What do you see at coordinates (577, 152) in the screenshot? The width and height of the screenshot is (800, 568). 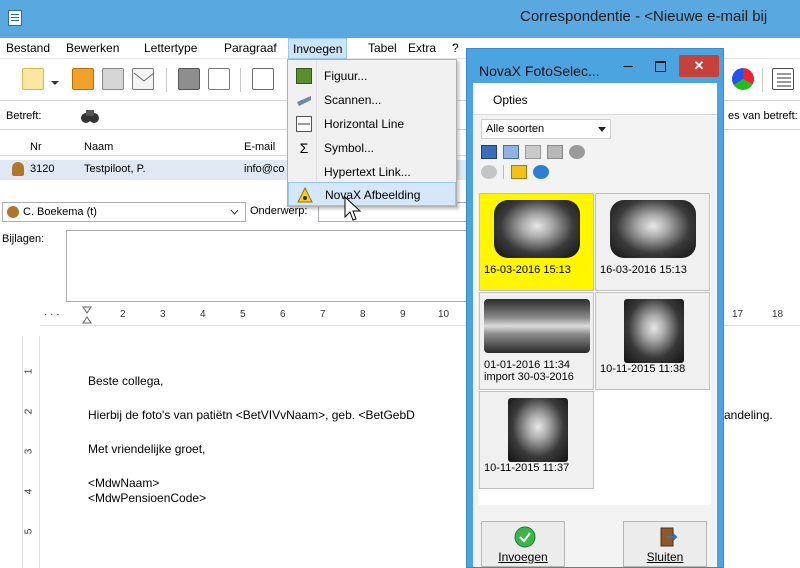 I see `camera-icon` at bounding box center [577, 152].